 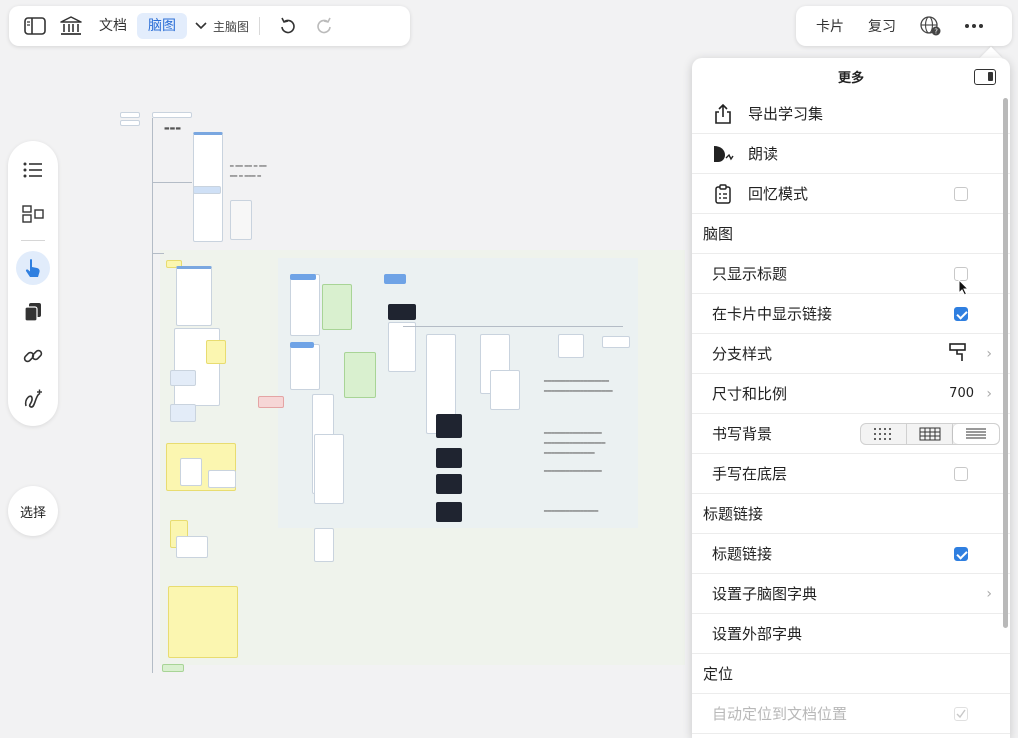 What do you see at coordinates (573, 471) in the screenshot?
I see `map-text: ━━━━━━━━━━━━━━━━` at bounding box center [573, 471].